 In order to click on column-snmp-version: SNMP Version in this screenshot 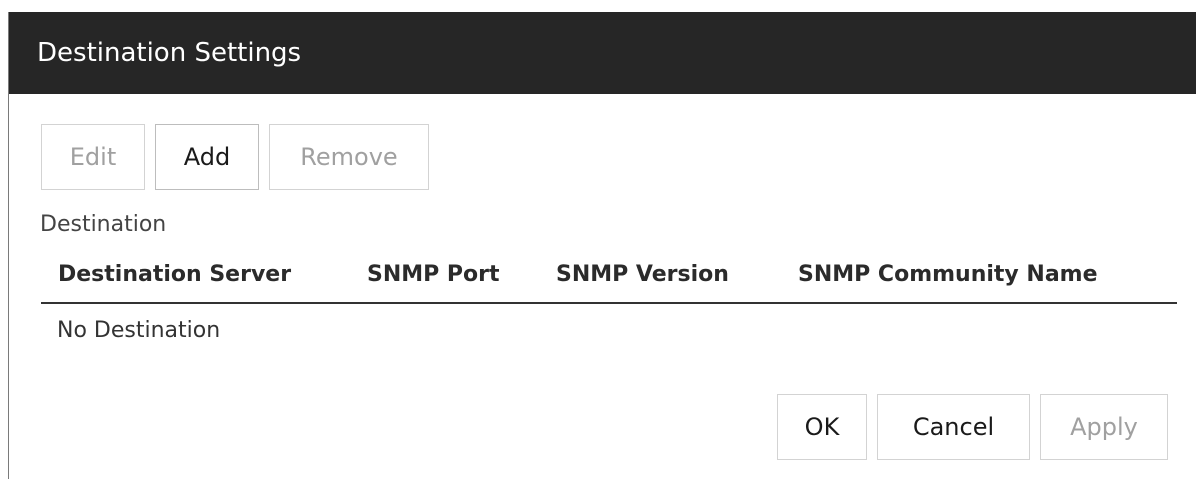, I will do `click(642, 274)`.